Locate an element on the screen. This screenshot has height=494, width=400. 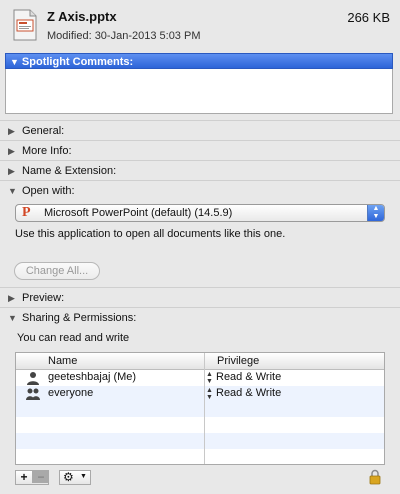
spotlight-comments-field is located at coordinates (199, 91).